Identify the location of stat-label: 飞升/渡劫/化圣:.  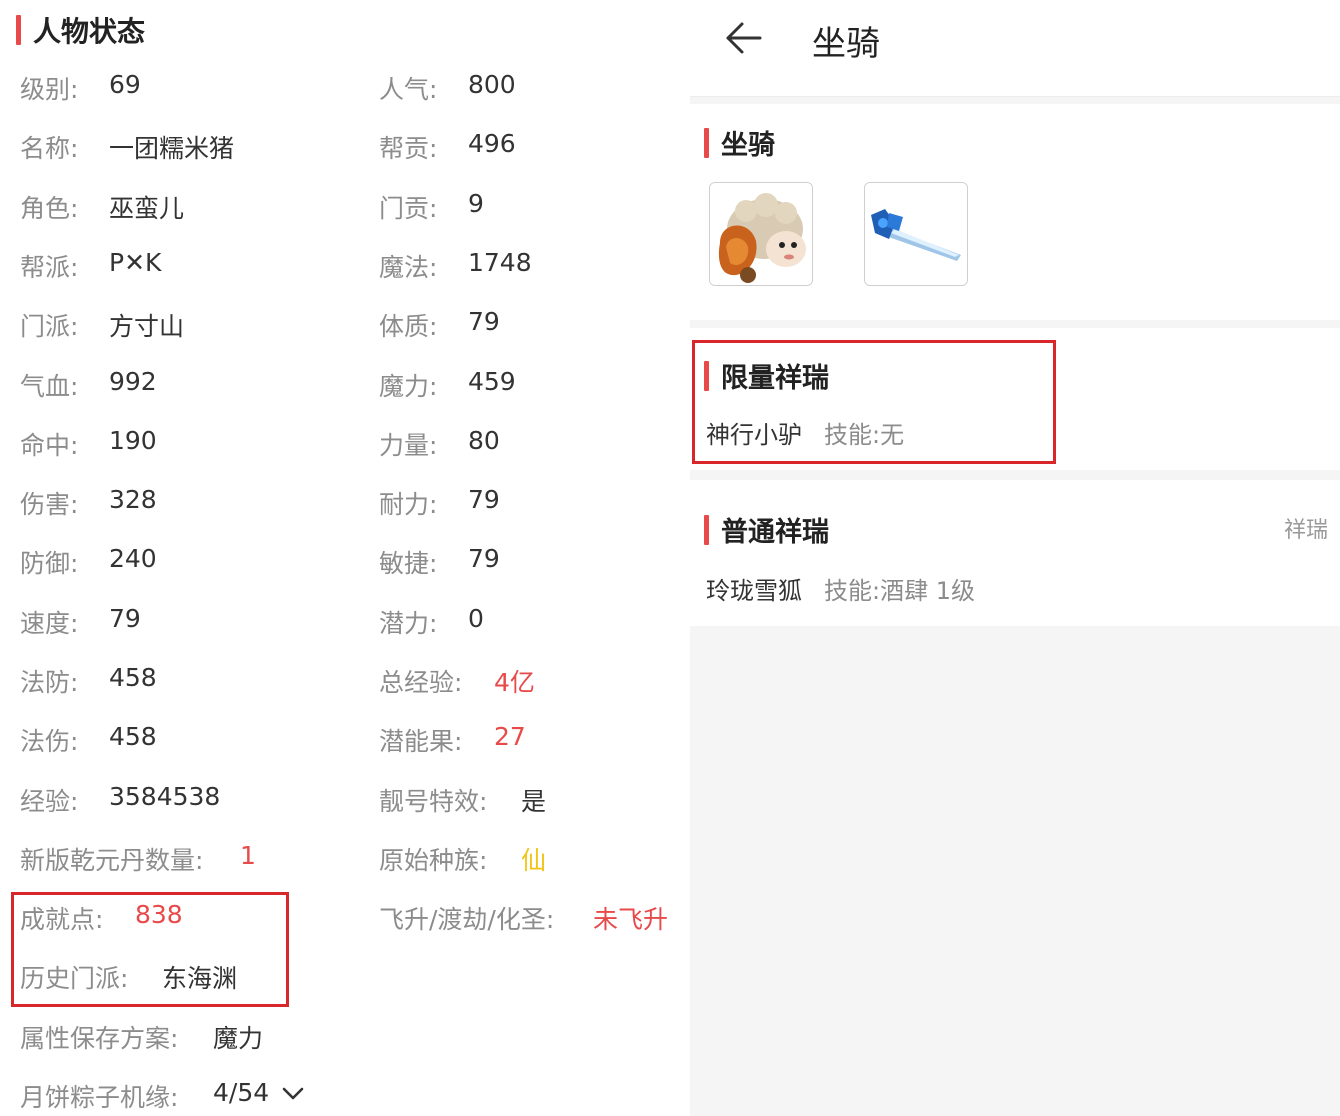
(467, 919).